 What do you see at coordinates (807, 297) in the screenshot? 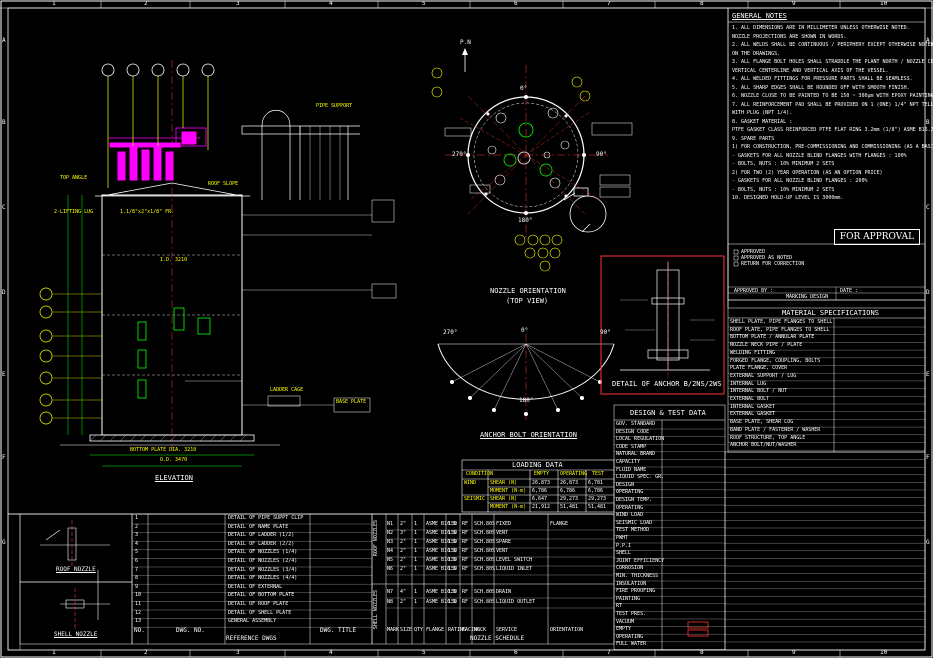
I see `approval-stamp-name: MARKING DESIGN` at bounding box center [807, 297].